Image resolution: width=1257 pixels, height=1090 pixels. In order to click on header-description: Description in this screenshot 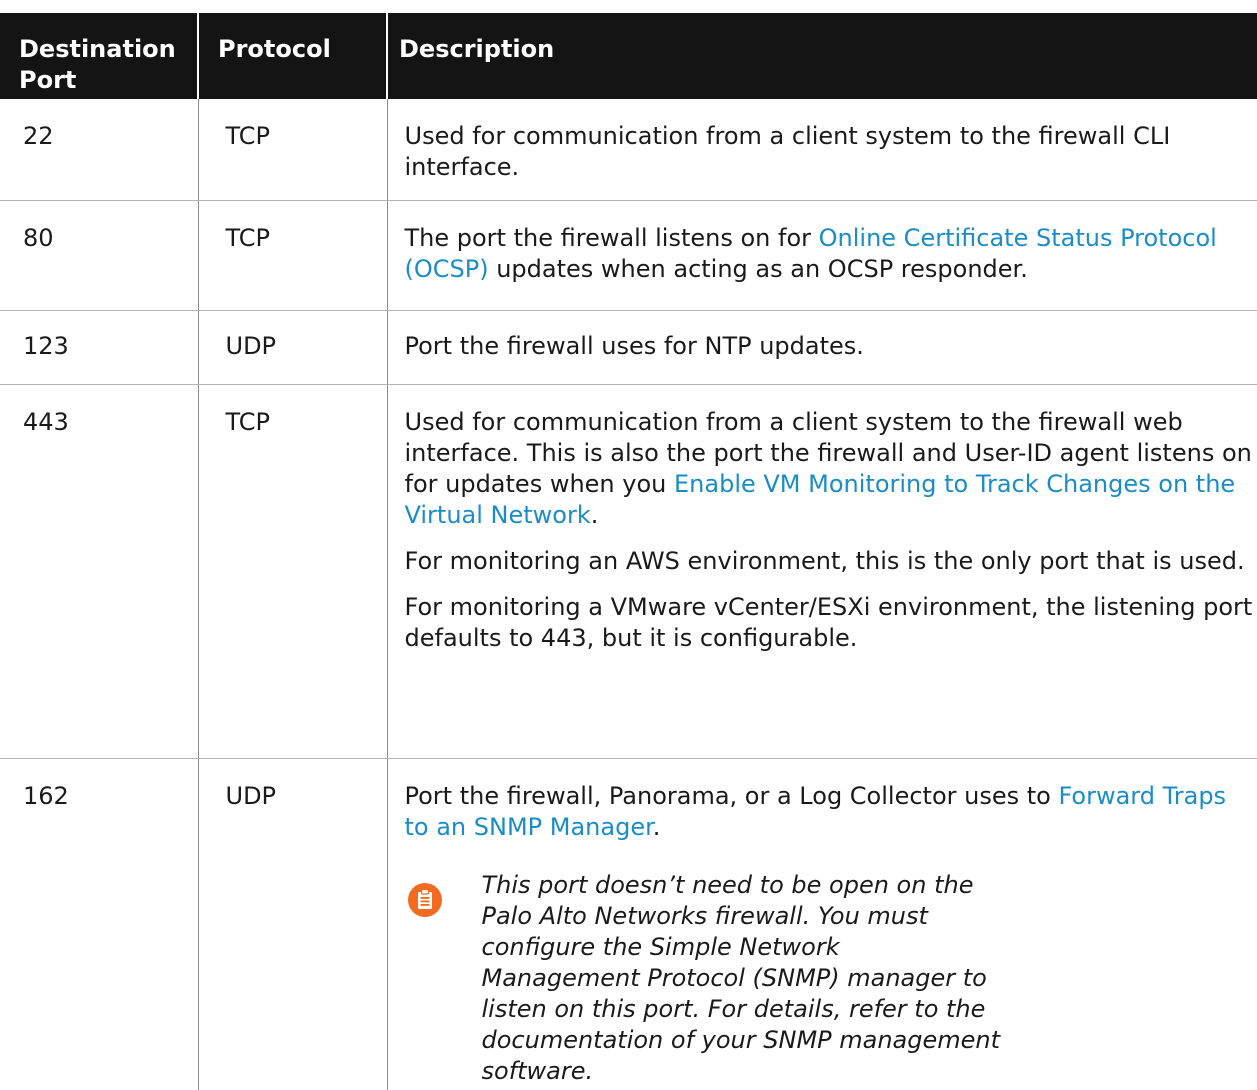, I will do `click(822, 56)`.